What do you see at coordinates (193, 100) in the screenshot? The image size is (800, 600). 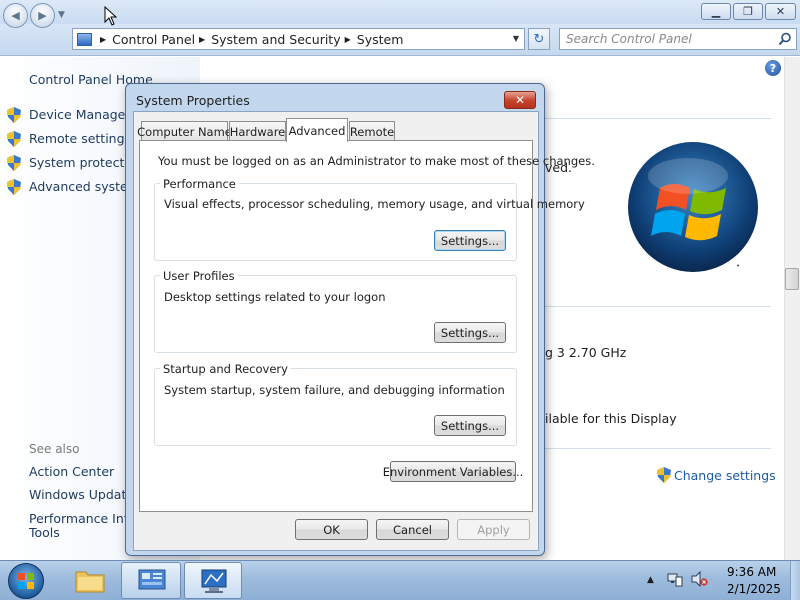 I see `dialog-title: System Properties` at bounding box center [193, 100].